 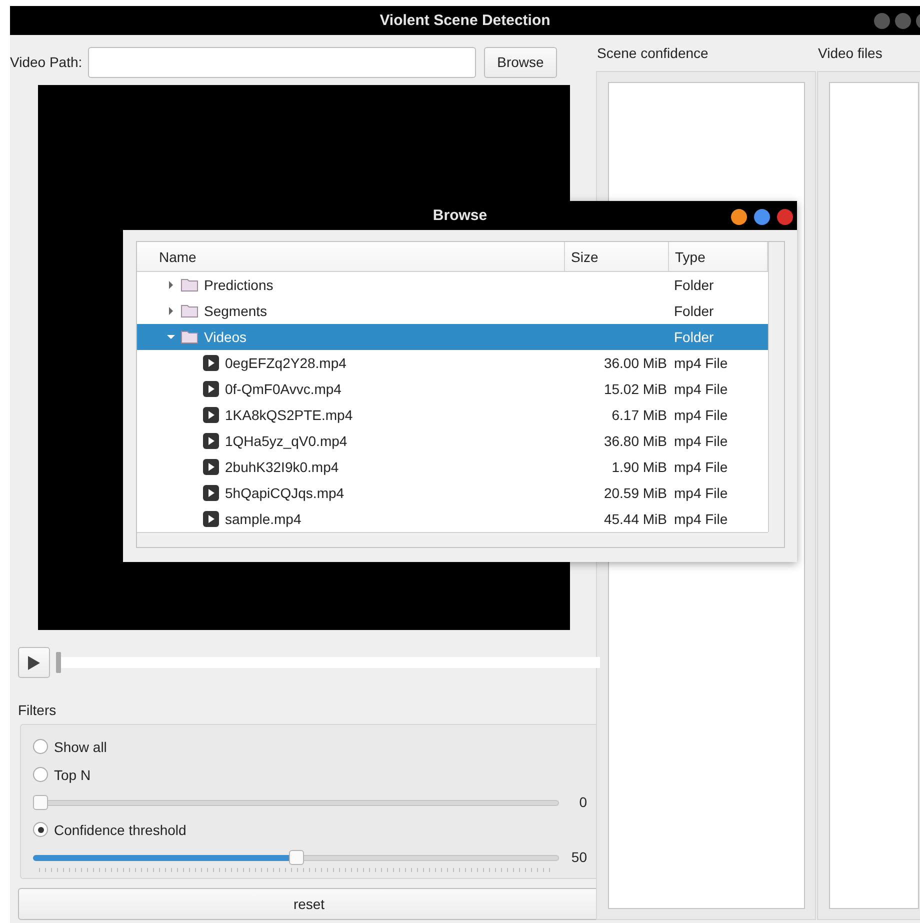 I want to click on tree-row: Videos Folder, so click(x=452, y=337).